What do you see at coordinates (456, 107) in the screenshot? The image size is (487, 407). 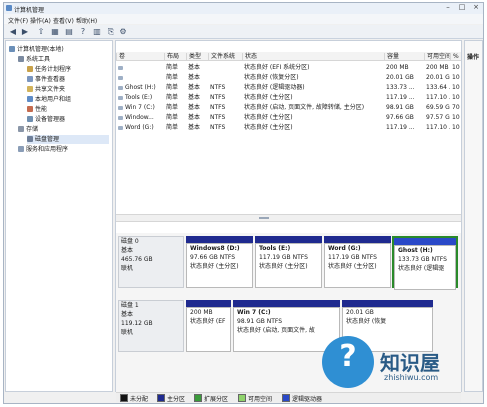 I see `table-cell: 70` at bounding box center [456, 107].